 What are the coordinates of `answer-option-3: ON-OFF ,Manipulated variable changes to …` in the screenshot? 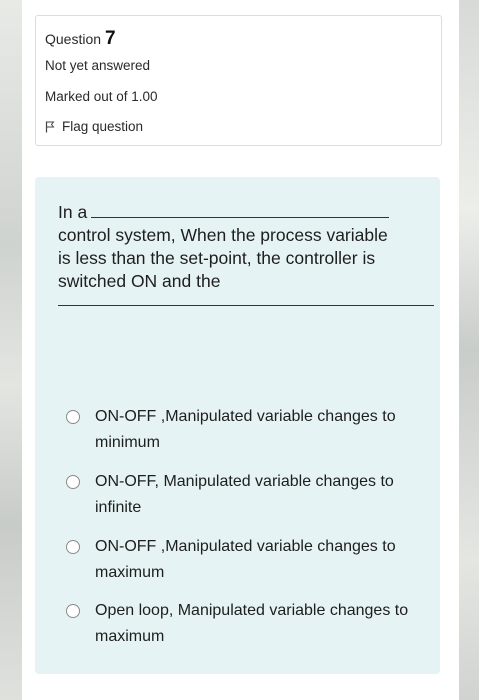 It's located at (240, 559).